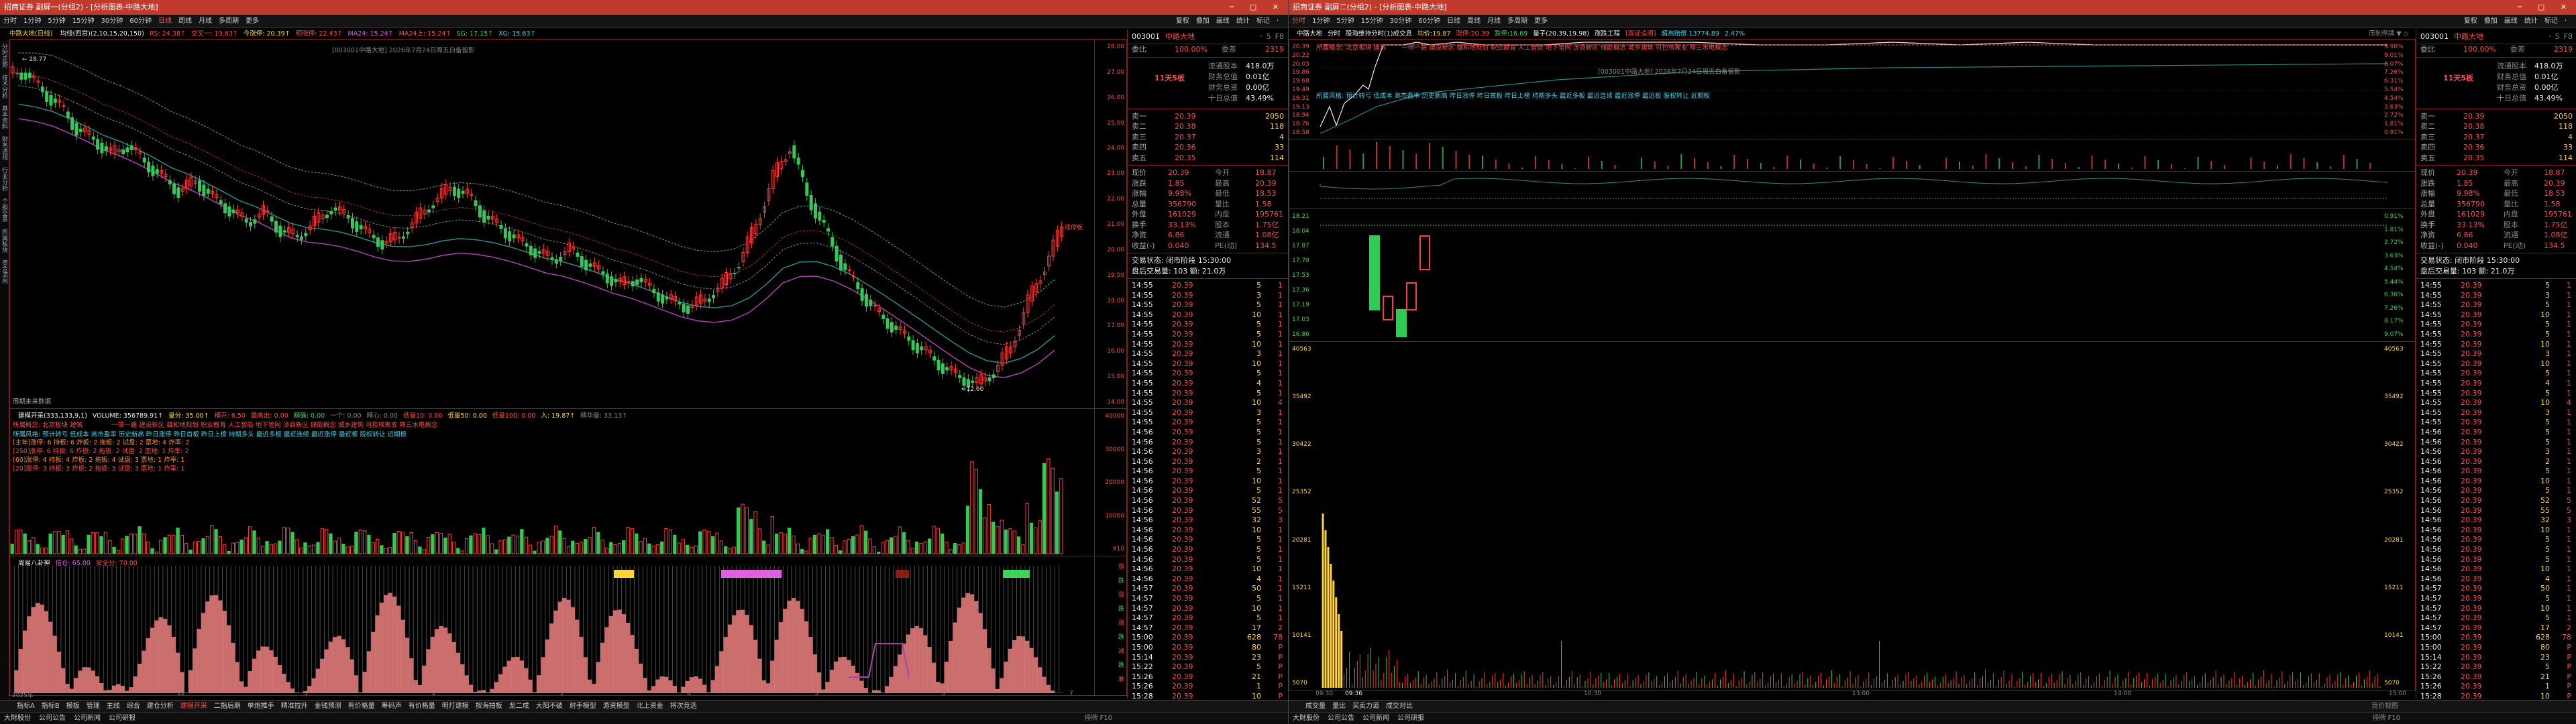 This screenshot has height=724, width=2576. I want to click on indicator-tab: 将次竞选, so click(683, 707).